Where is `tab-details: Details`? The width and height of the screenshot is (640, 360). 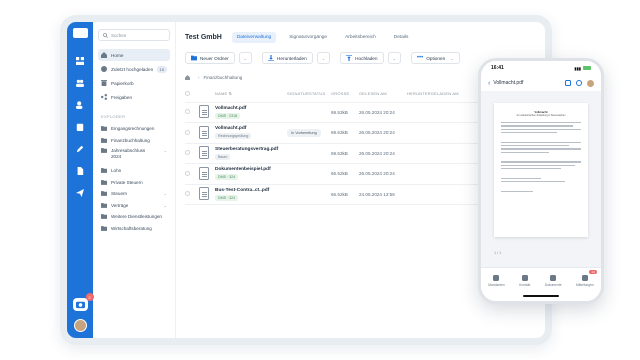 tab-details: Details is located at coordinates (401, 37).